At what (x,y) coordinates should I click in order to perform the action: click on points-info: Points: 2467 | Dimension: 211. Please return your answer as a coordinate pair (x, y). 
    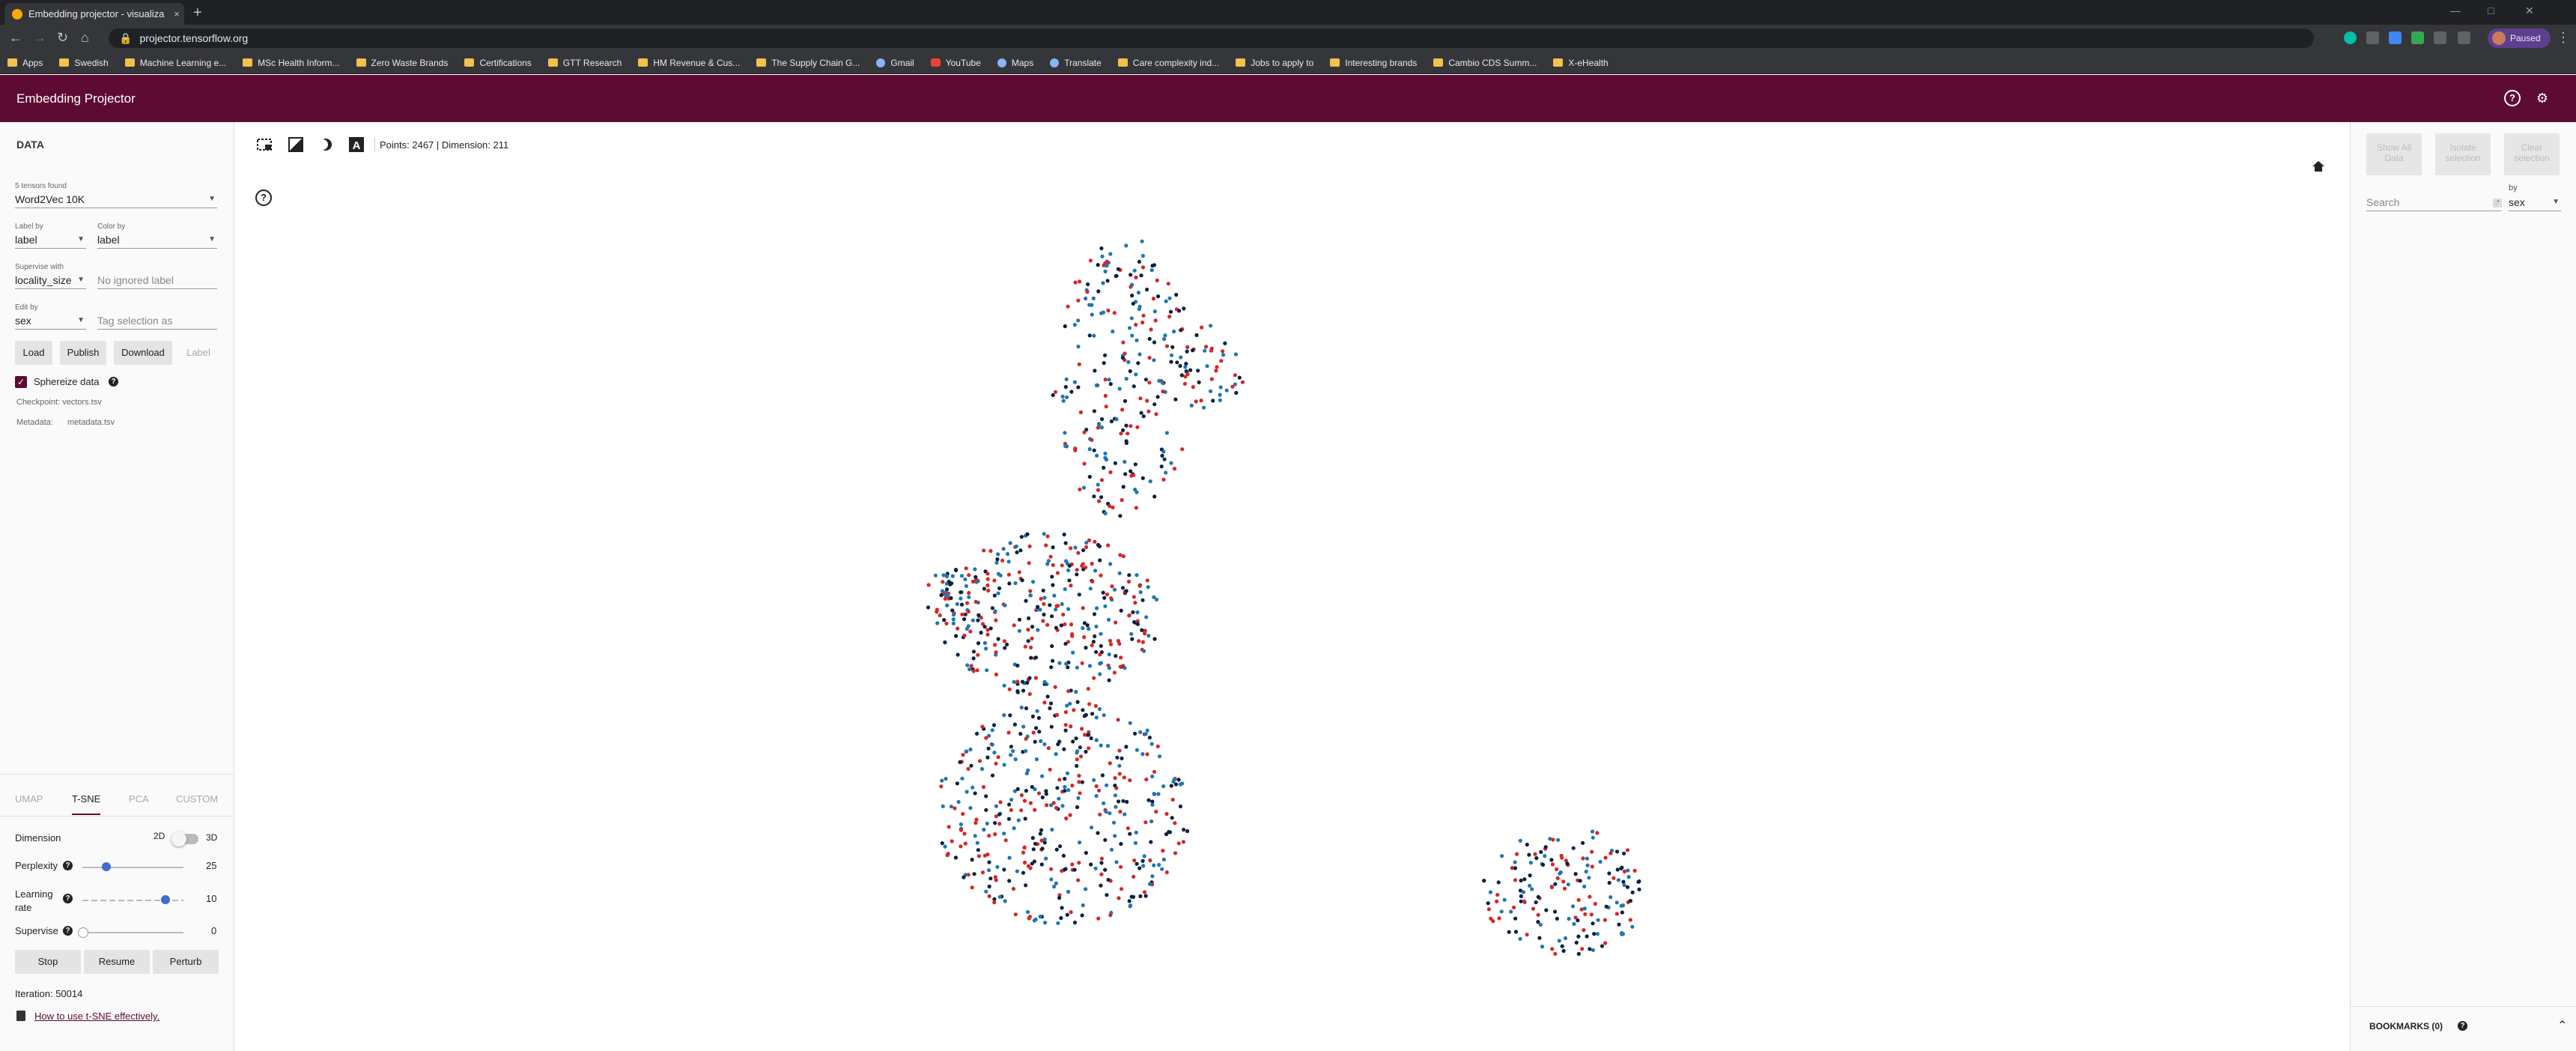
    Looking at the image, I should click on (444, 145).